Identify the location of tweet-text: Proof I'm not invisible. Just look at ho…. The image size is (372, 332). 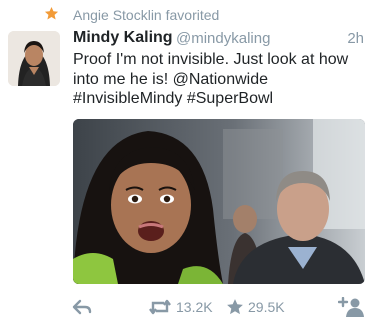
(219, 79).